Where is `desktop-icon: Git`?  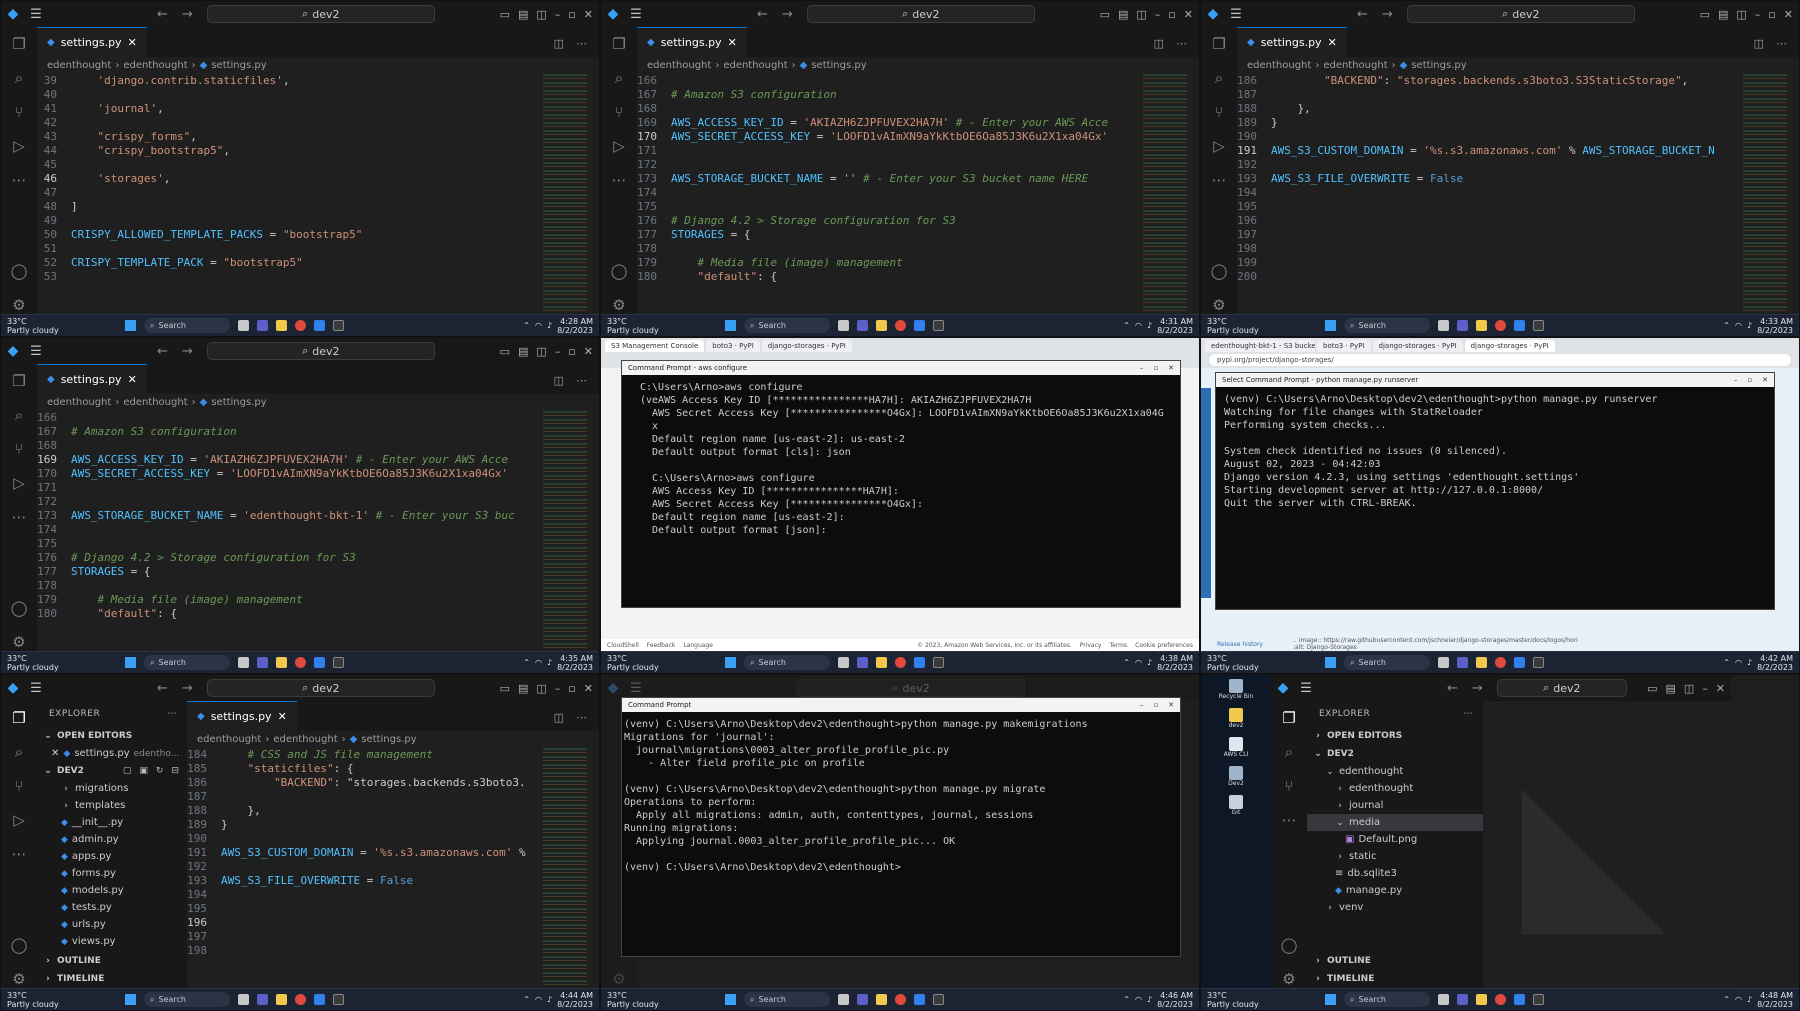
desktop-icon: Git is located at coordinates (1236, 805).